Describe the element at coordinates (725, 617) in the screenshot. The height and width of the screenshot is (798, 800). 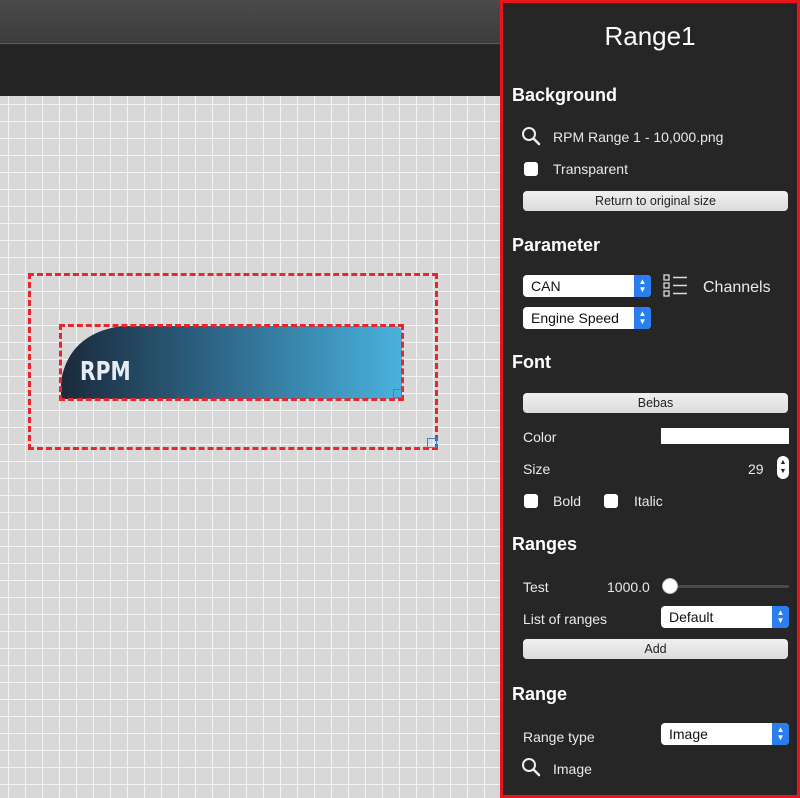
I see `list-of-ranges-select: Default ▲ ▼` at that location.